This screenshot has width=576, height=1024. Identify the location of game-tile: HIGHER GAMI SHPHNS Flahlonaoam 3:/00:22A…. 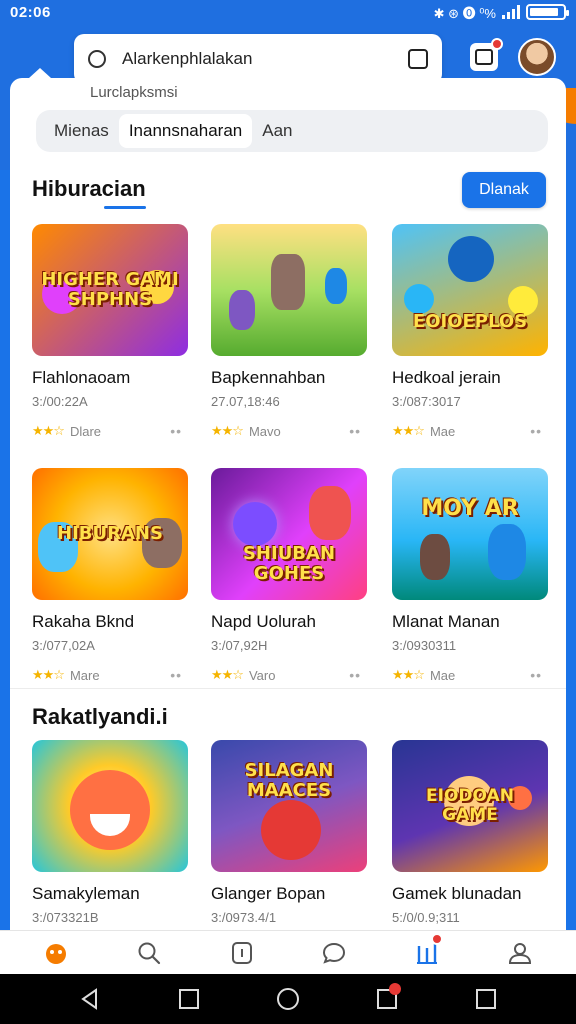
(110, 331).